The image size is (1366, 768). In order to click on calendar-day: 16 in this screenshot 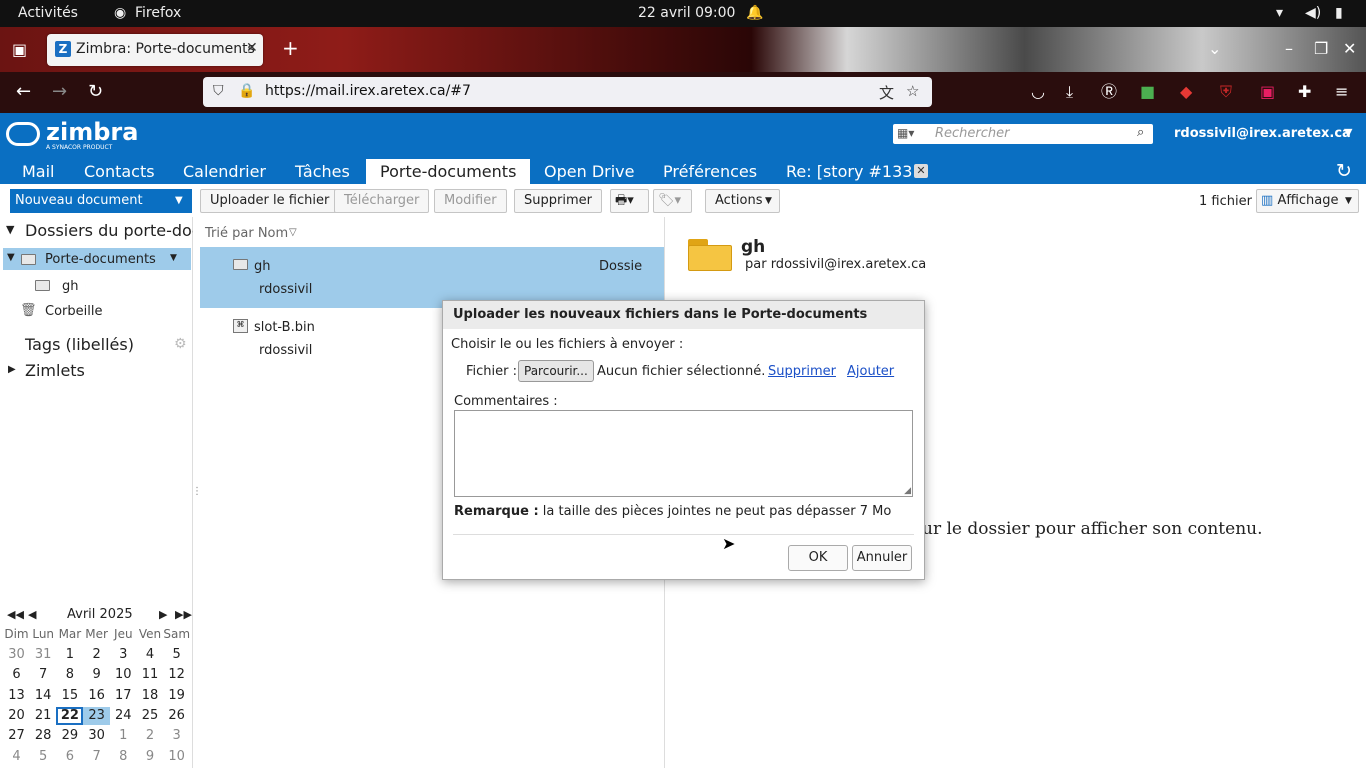, I will do `click(96, 696)`.